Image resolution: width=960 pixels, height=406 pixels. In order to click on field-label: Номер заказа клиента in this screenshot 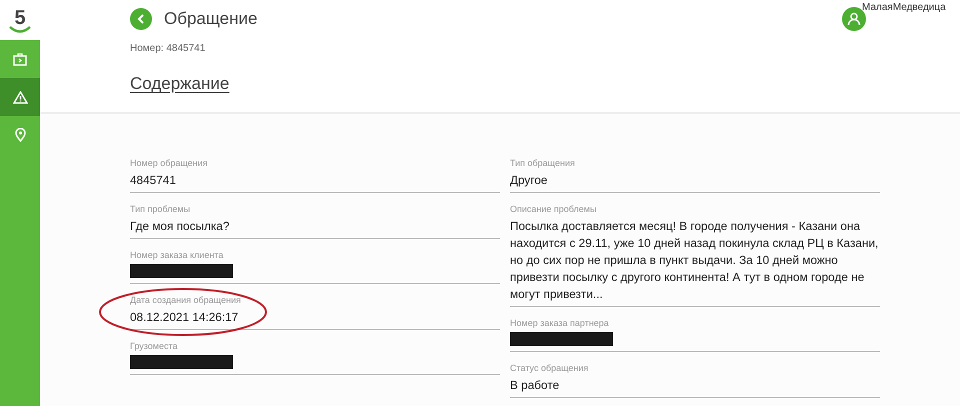, I will do `click(177, 255)`.